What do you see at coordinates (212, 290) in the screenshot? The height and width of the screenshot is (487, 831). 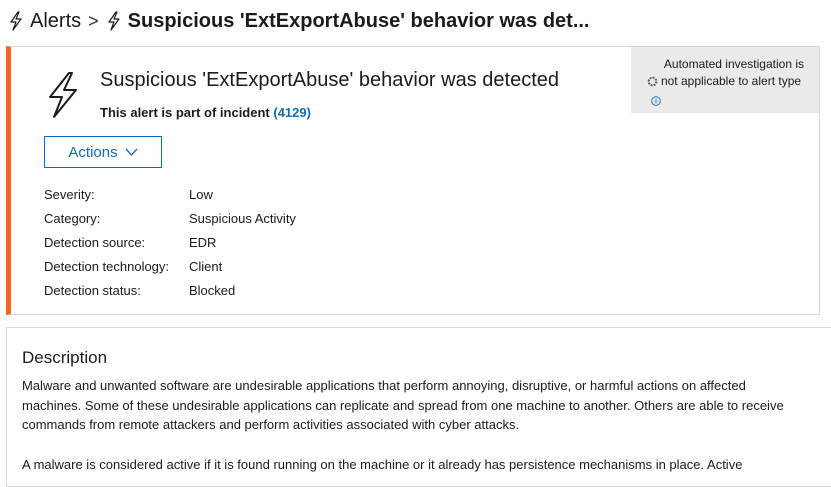 I see `detail-value: Blocked` at bounding box center [212, 290].